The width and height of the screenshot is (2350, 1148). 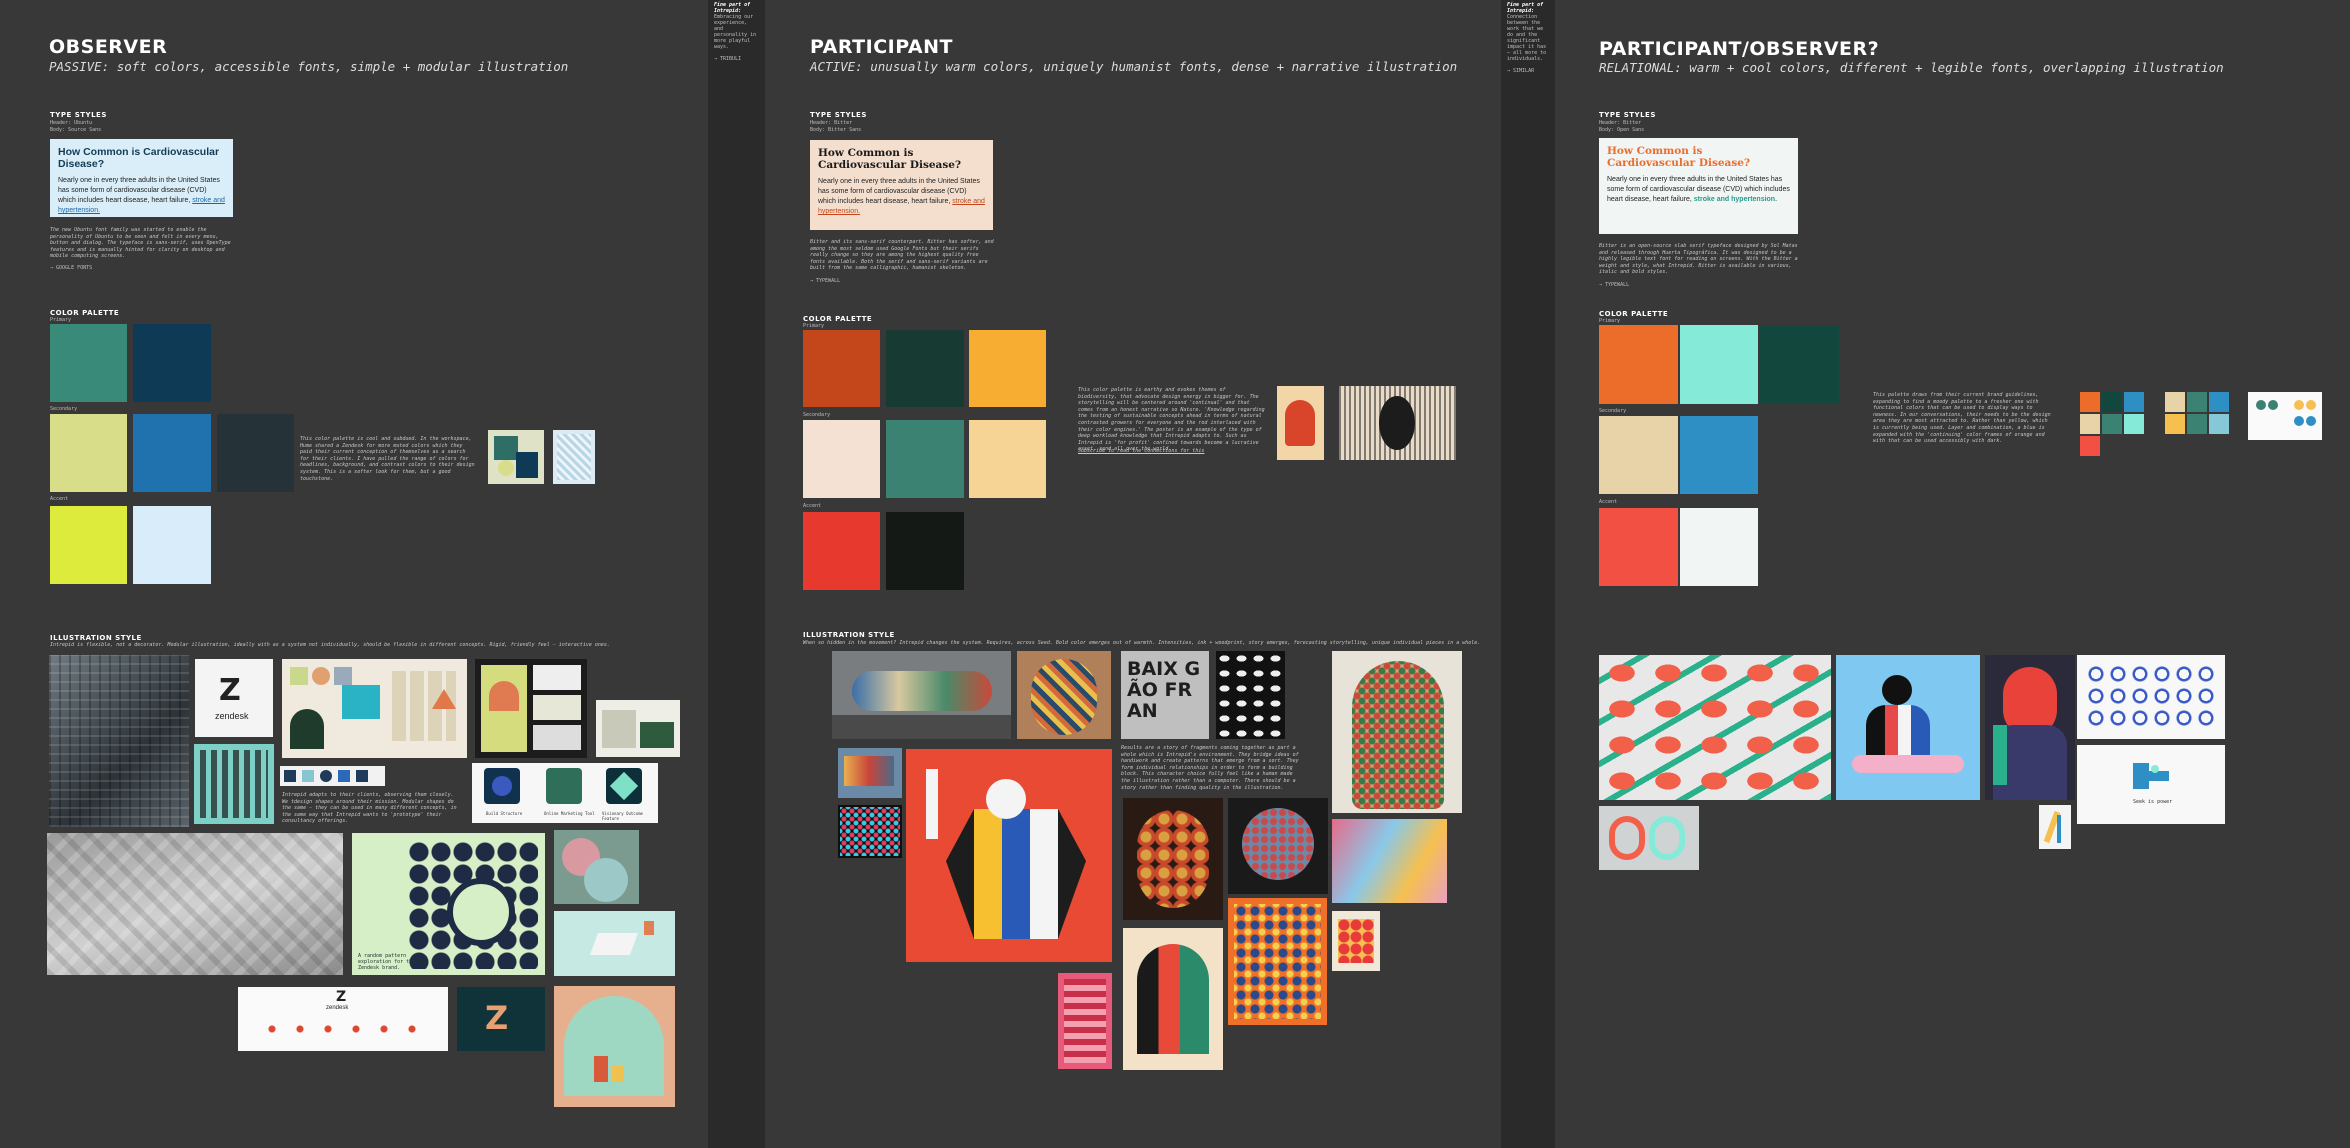 I want to click on illustration-architecture-photo, so click(x=119, y=741).